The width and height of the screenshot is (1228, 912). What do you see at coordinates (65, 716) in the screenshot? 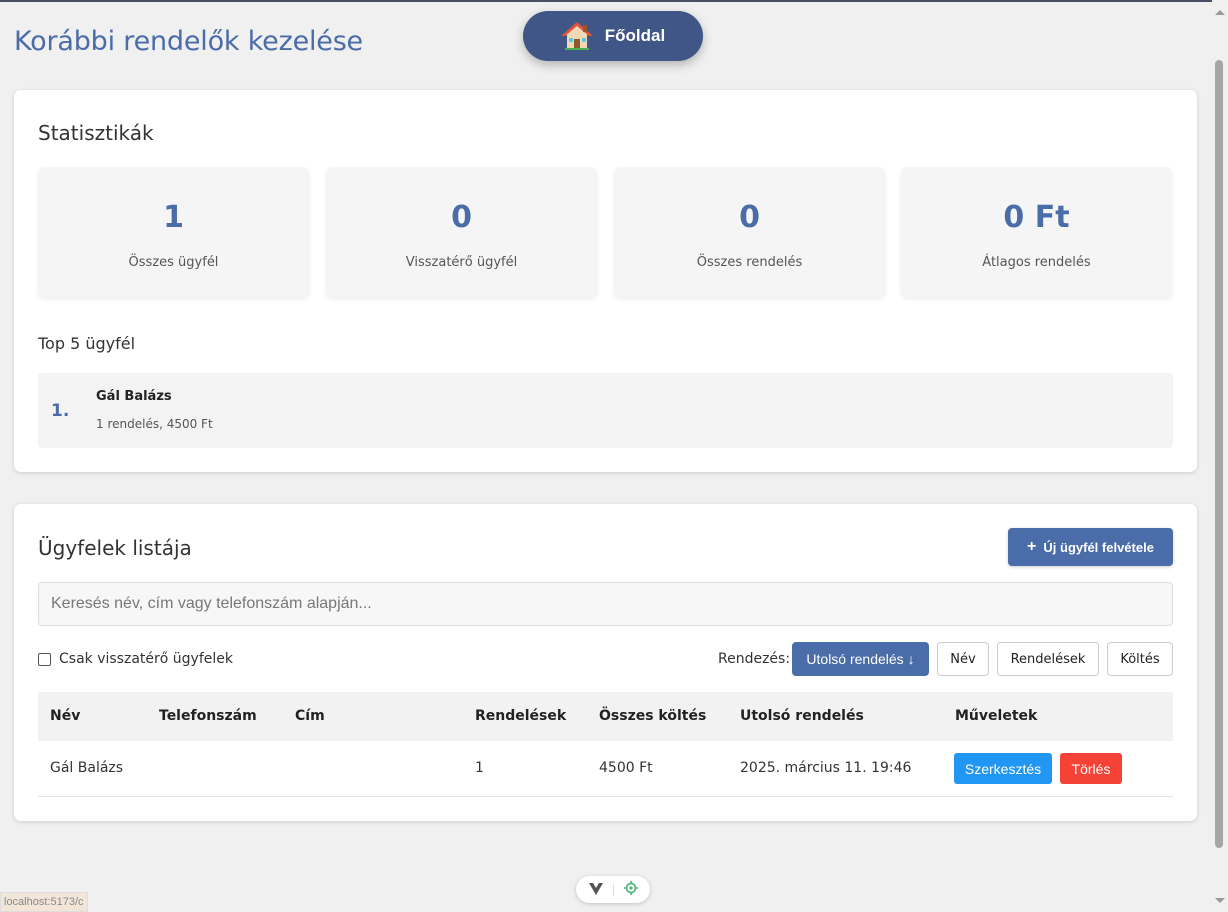
I see `column-header: Név` at bounding box center [65, 716].